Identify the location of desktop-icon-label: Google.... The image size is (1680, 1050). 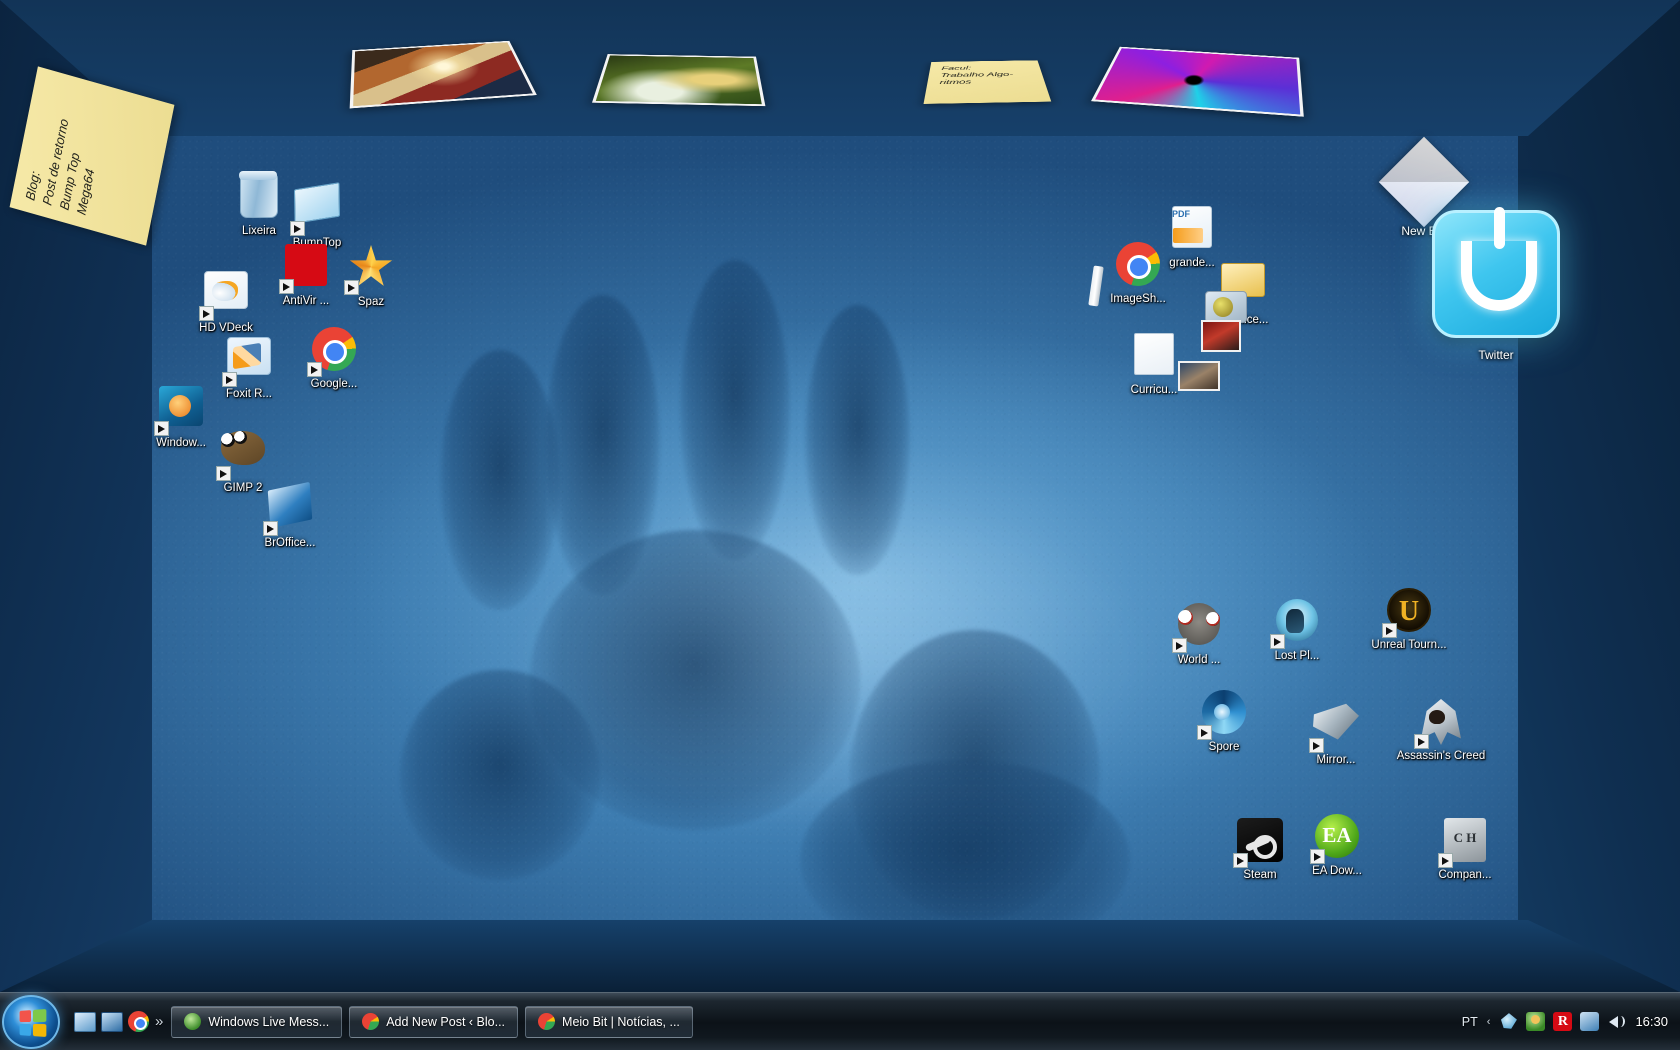
(334, 384).